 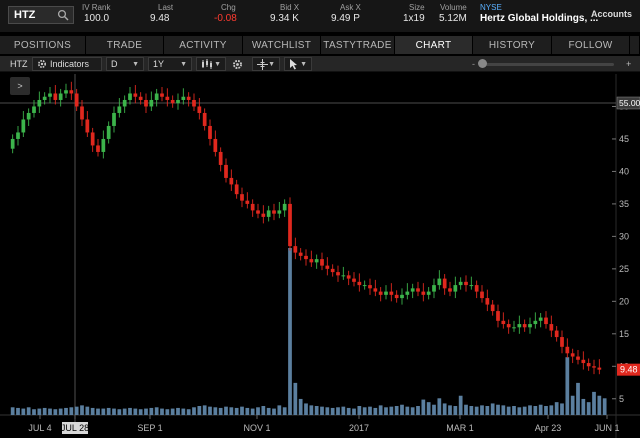 I want to click on accounts-button: Accounts, so click(x=611, y=14).